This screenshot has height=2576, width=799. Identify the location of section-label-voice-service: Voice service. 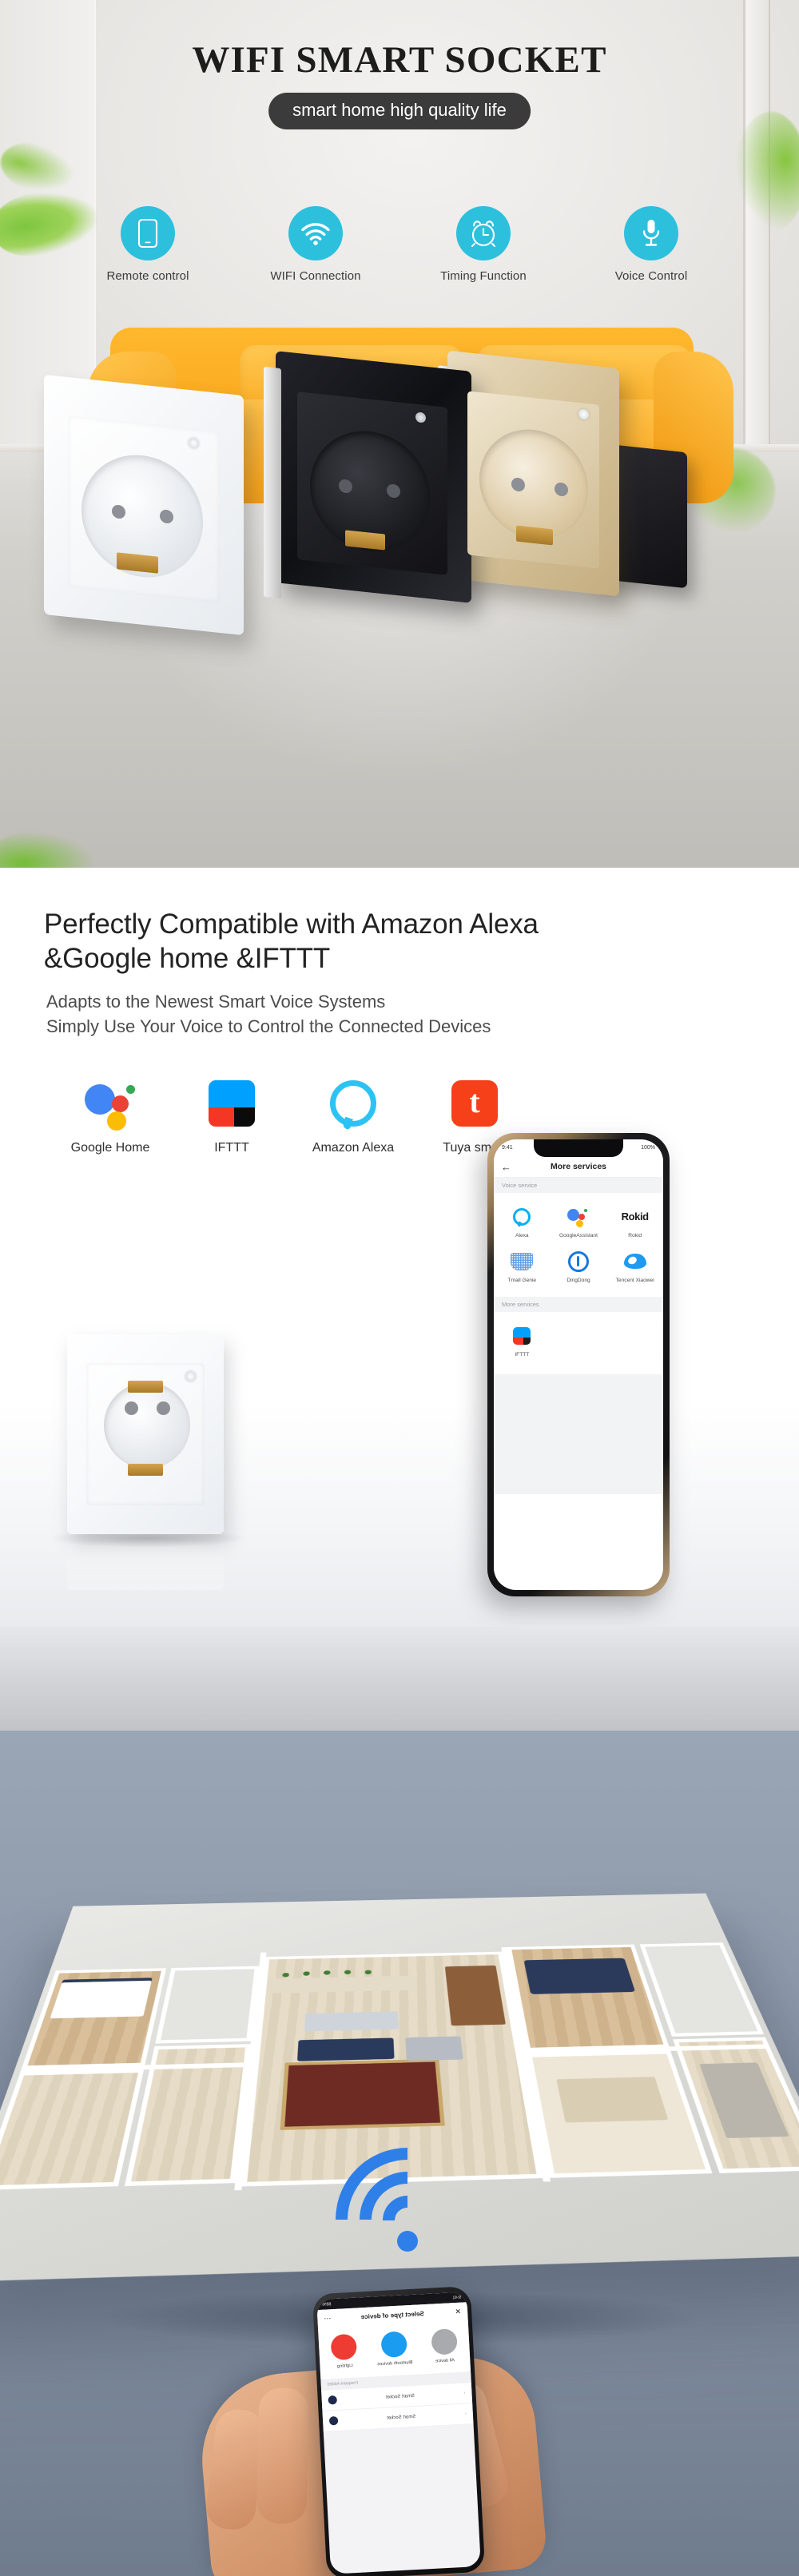
(578, 1185).